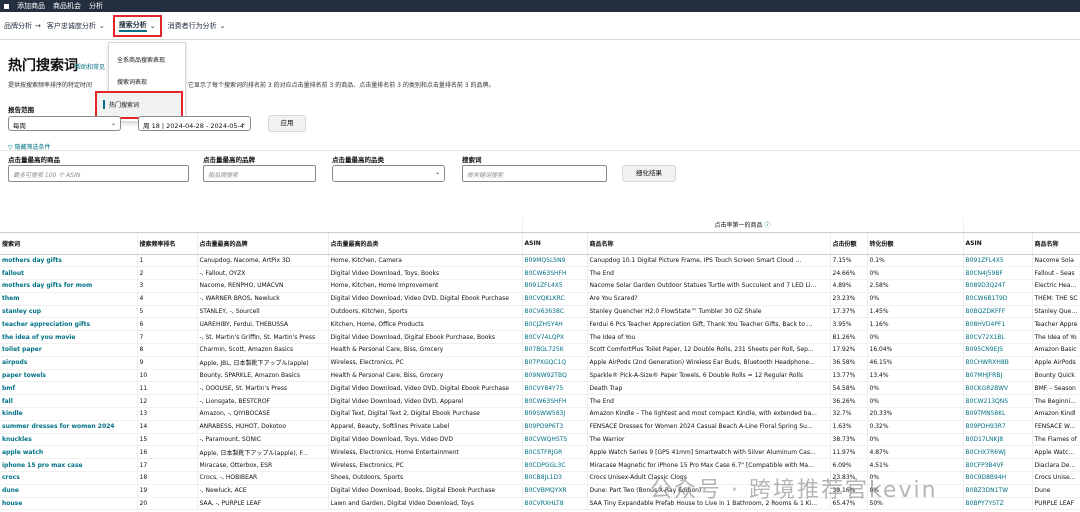 The height and width of the screenshot is (512, 1080). What do you see at coordinates (555, 440) in the screenshot?
I see `cell-asin: B0CVWQHSTS` at bounding box center [555, 440].